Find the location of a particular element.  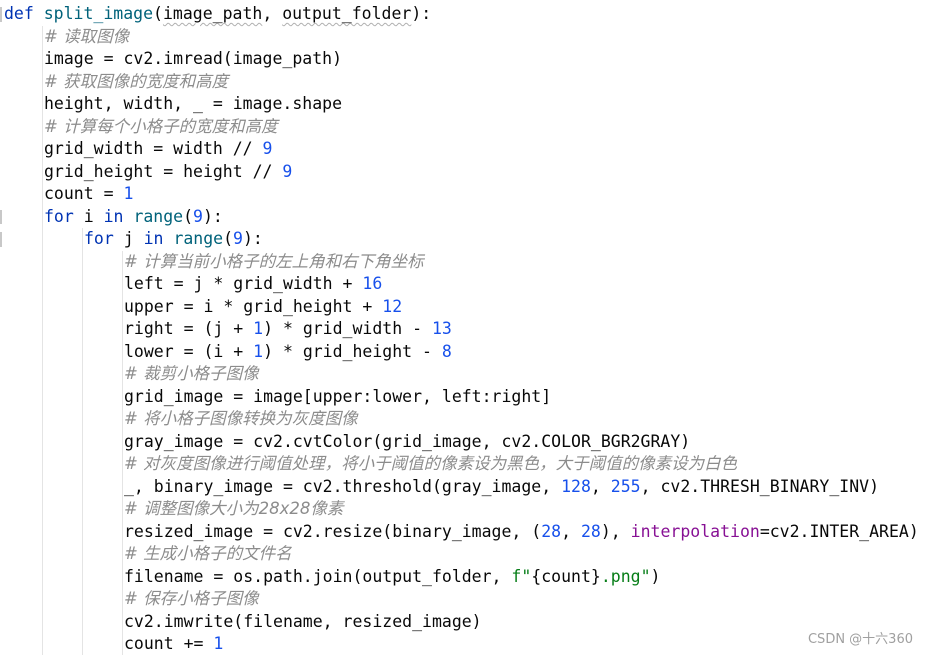

code-comment: # 计算当前小格子的左上角和右下角坐标 is located at coordinates (274, 261).